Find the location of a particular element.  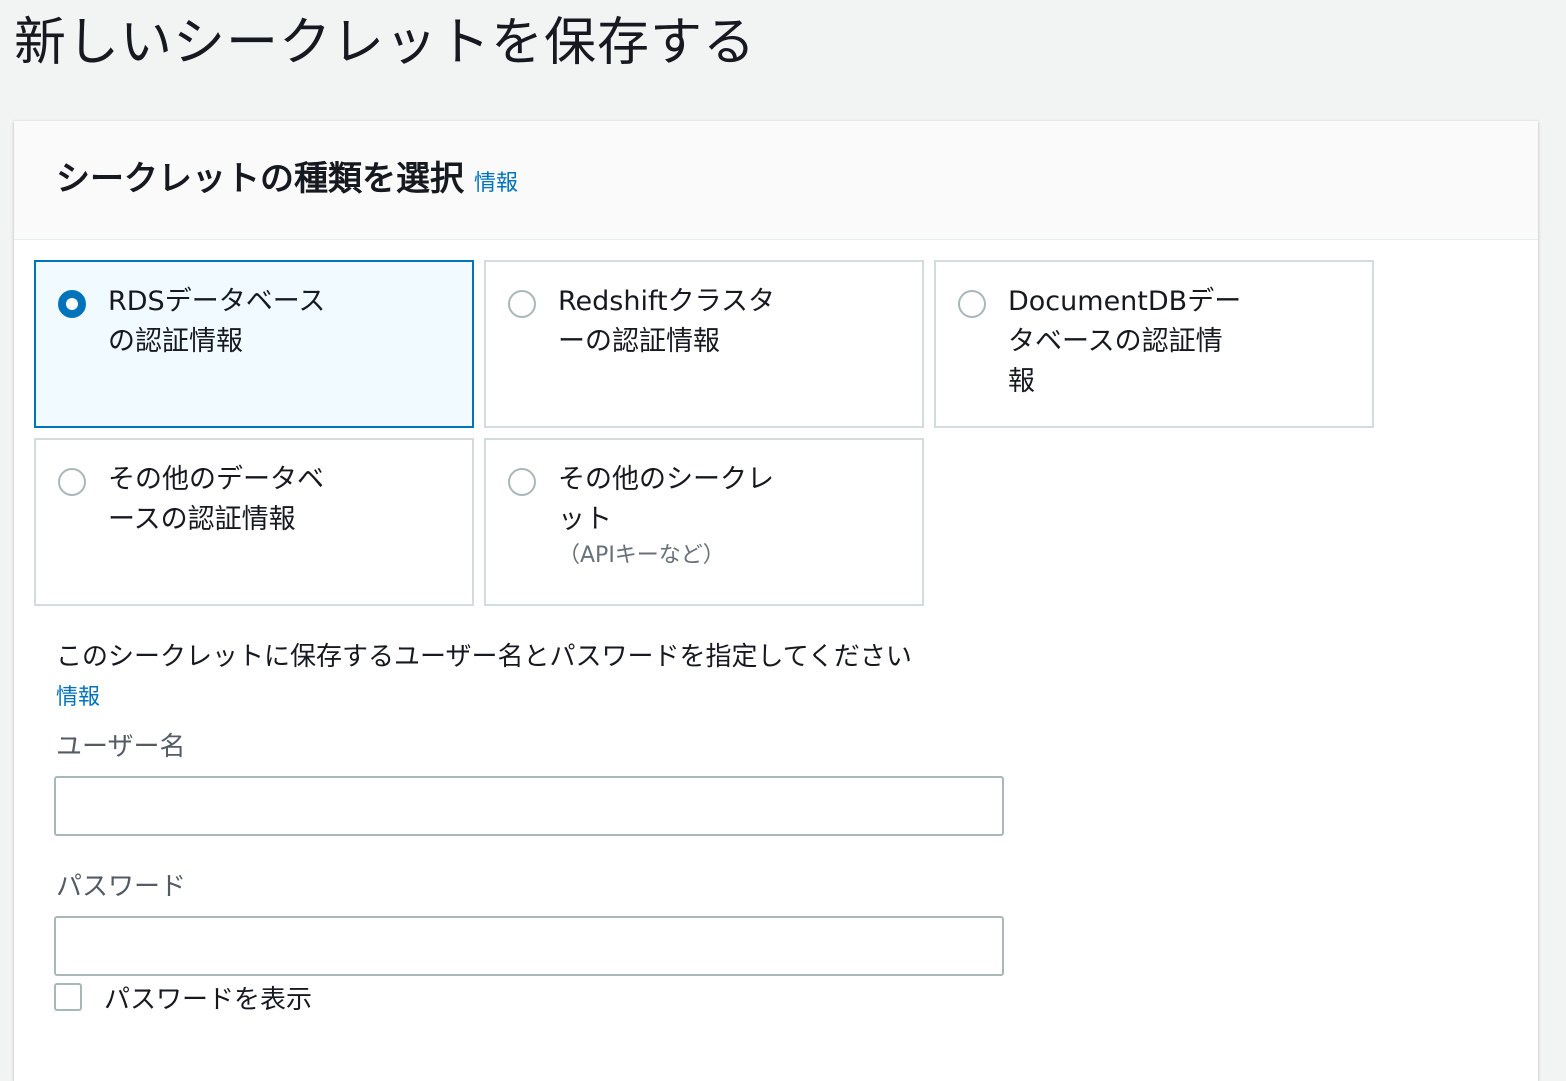

tile-redshift-credentials: Redshiftクラスターの認証情報 is located at coordinates (704, 344).